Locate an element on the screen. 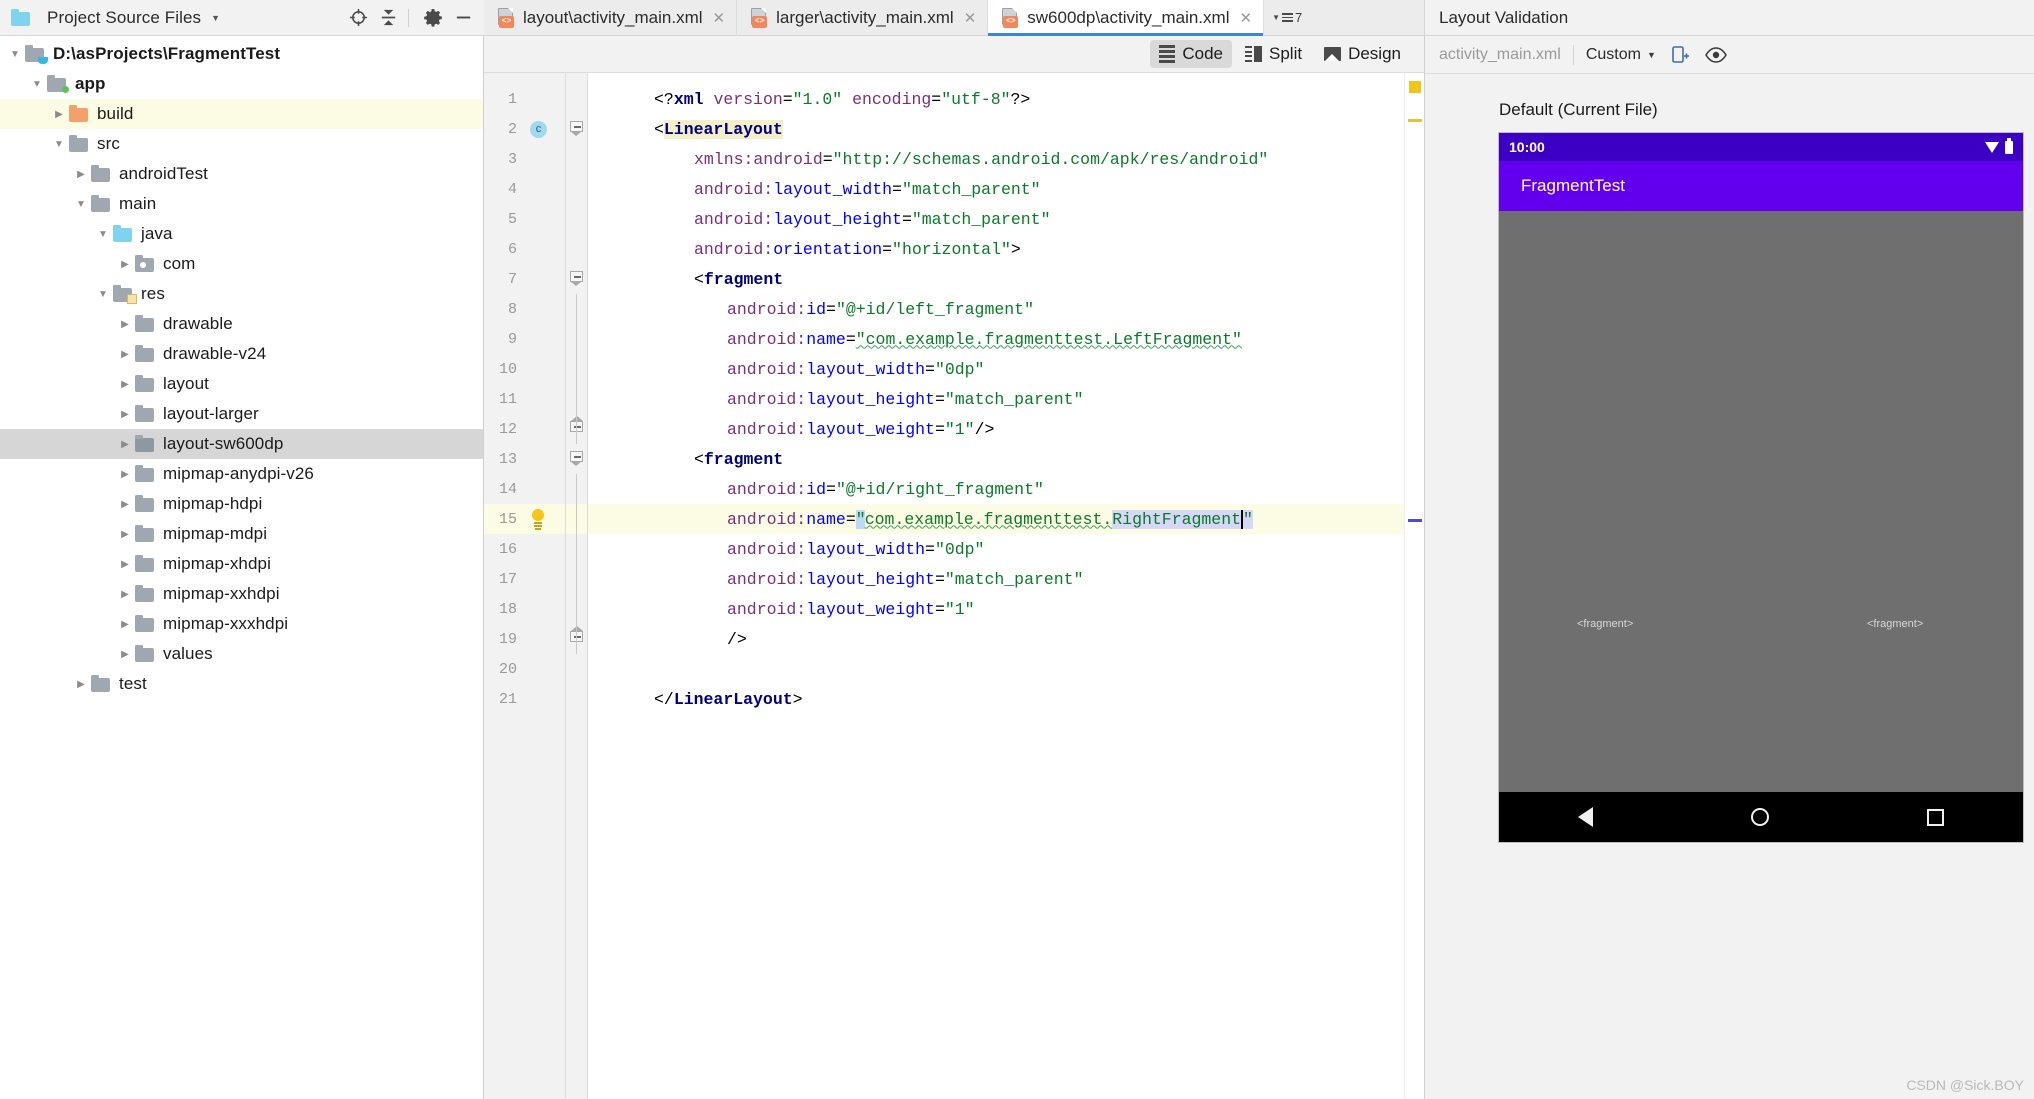  code-line: android: id = "@+id/left_fragment" is located at coordinates (996, 309).